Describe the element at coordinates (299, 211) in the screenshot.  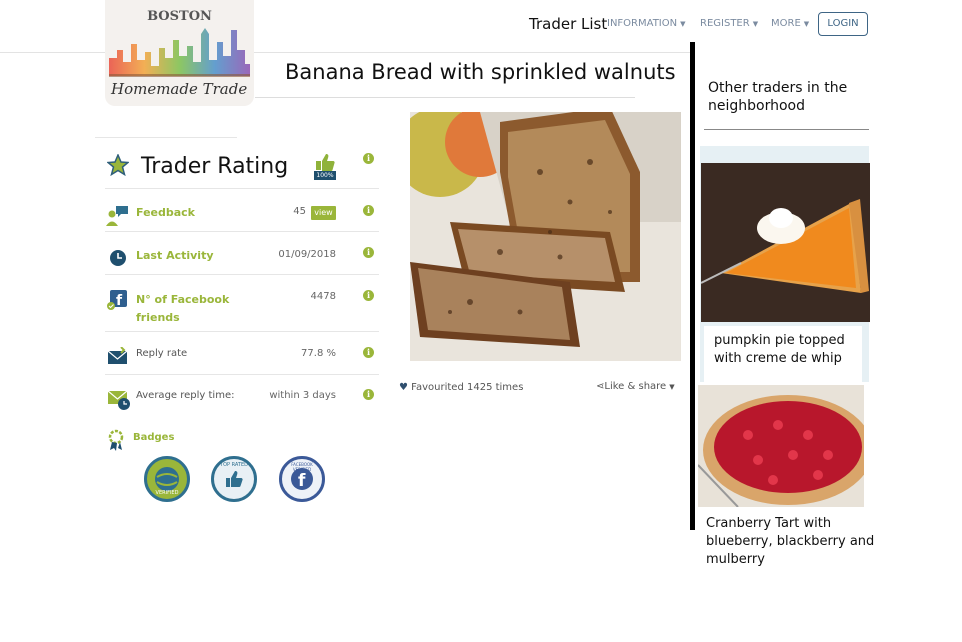
I see `feedback-value: 45` at that location.